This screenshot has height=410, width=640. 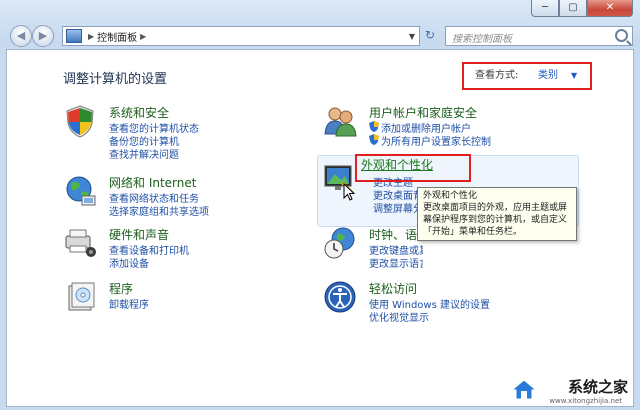 What do you see at coordinates (495, 220) in the screenshot?
I see `tooltip-line: 幕保护程序到您的计算机，或自定义` at bounding box center [495, 220].